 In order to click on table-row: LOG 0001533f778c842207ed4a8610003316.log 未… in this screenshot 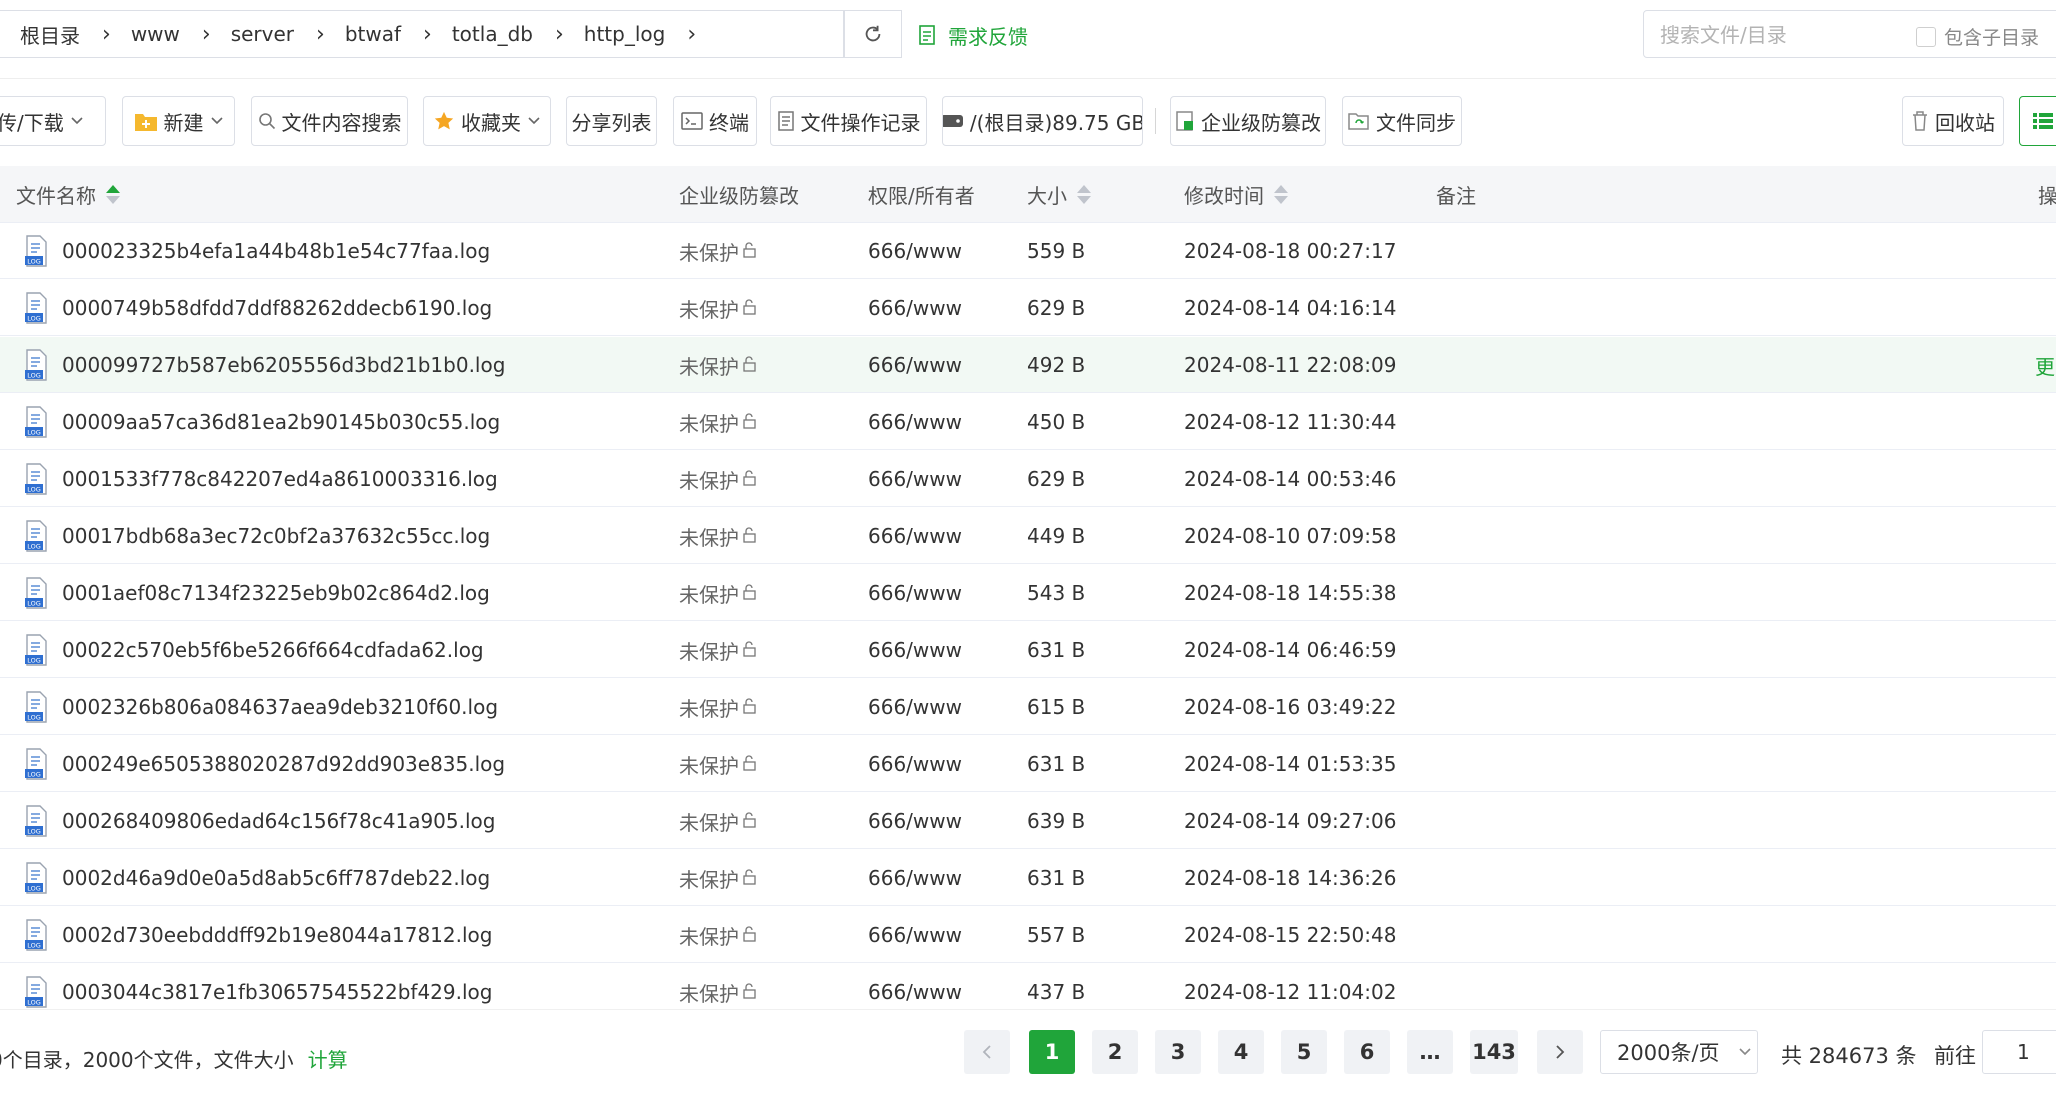, I will do `click(1028, 479)`.